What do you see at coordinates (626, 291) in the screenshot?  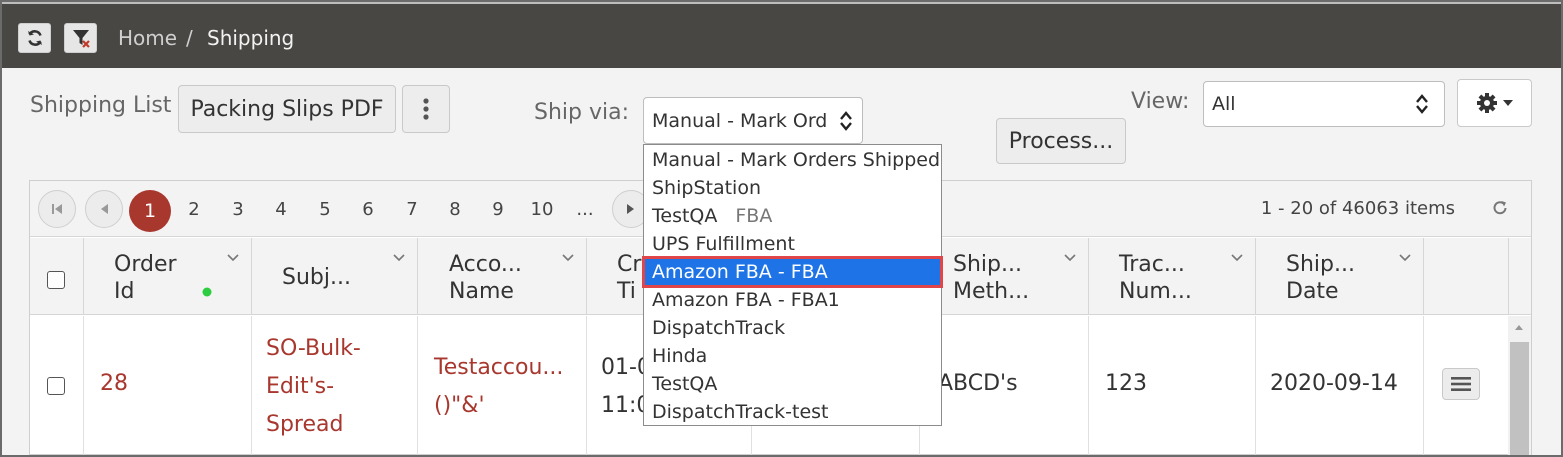 I see `column-title: Ti` at bounding box center [626, 291].